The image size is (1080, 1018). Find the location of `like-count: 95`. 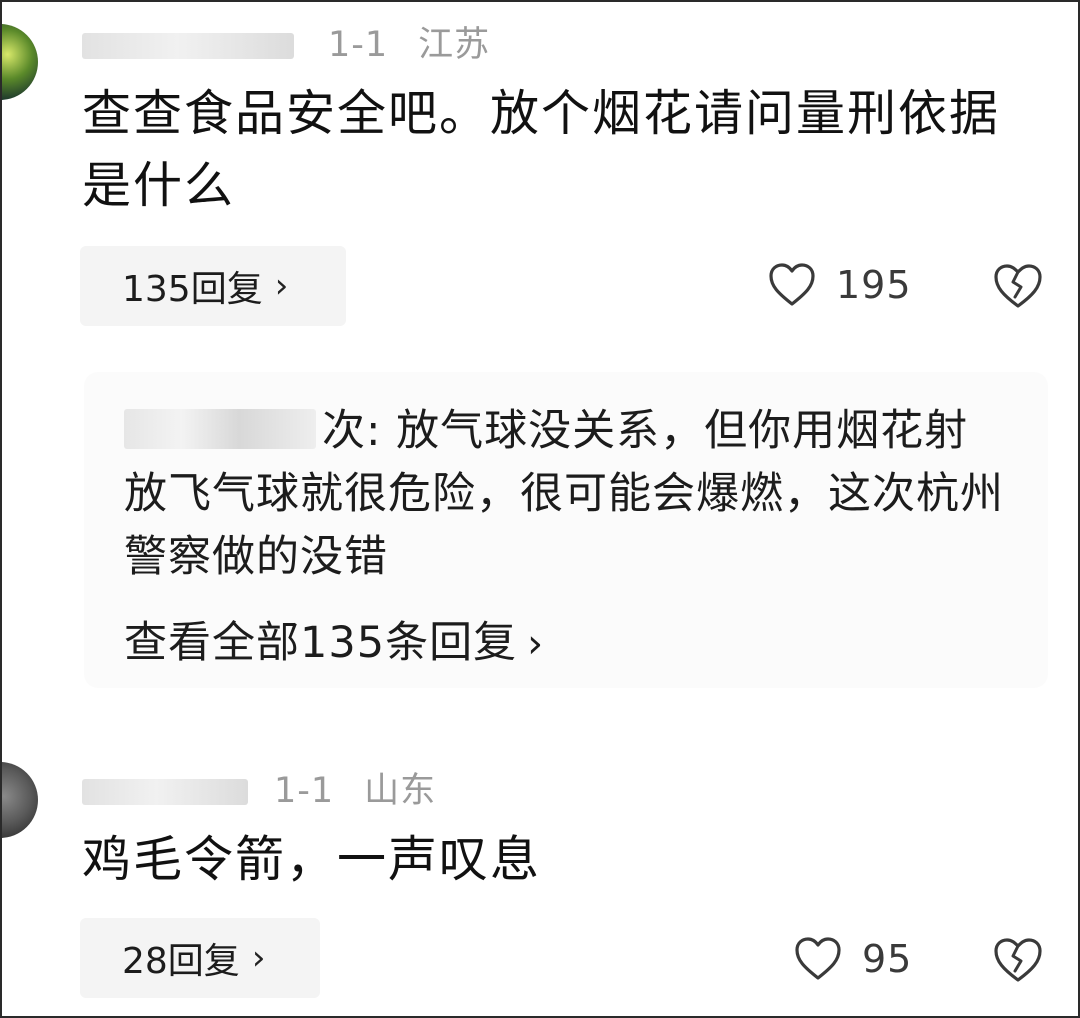

like-count: 95 is located at coordinates (887, 959).